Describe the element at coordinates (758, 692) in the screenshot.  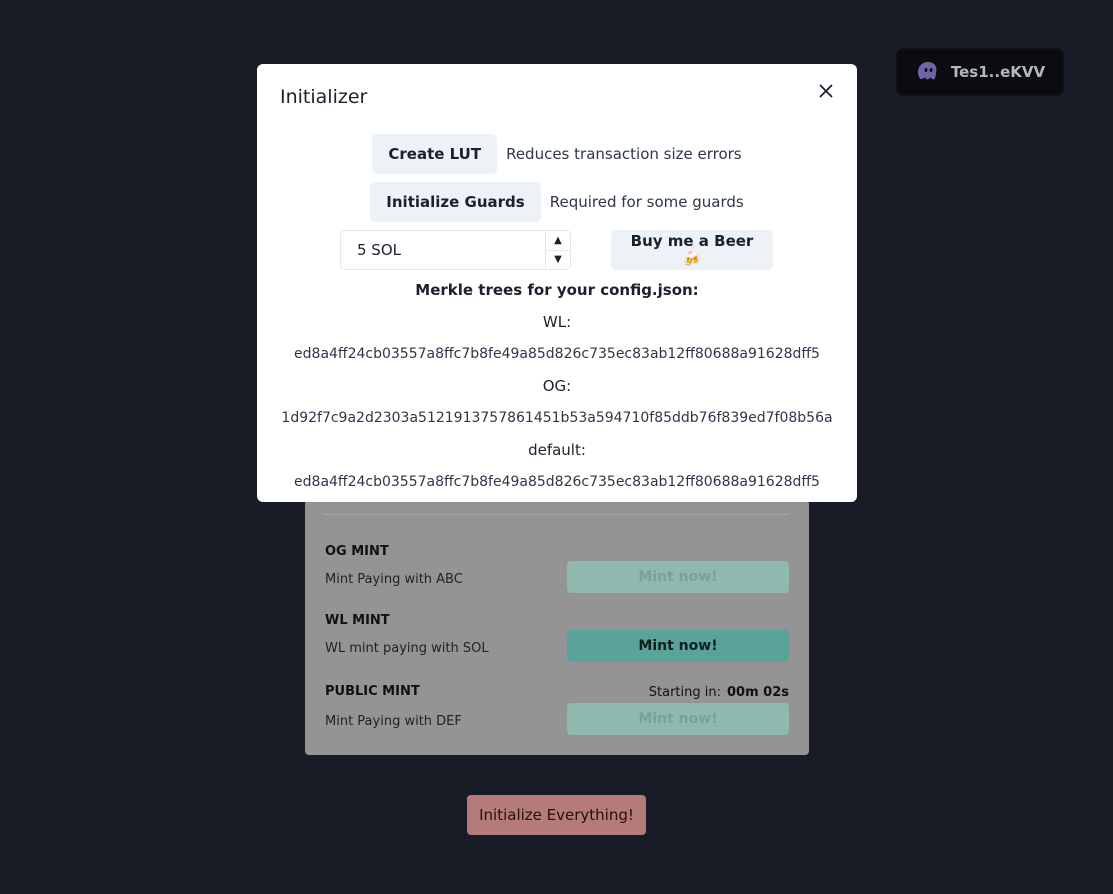
I see `countdown-value: 00m 02s` at that location.